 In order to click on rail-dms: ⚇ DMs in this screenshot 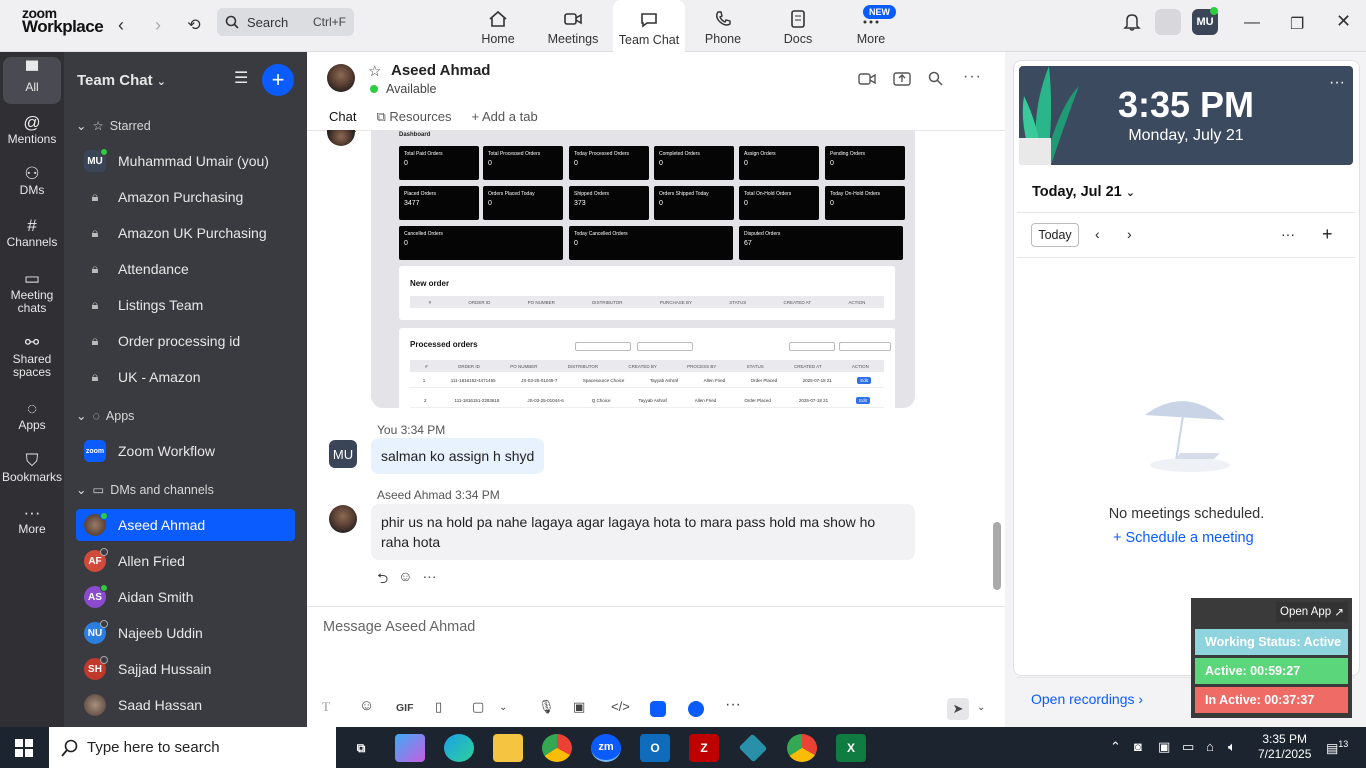, I will do `click(32, 181)`.